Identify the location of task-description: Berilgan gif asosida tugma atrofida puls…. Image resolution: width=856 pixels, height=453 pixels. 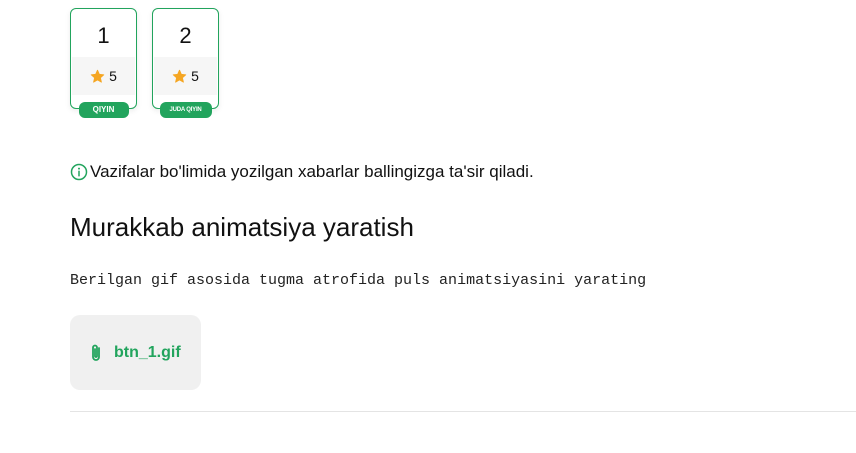
(358, 280).